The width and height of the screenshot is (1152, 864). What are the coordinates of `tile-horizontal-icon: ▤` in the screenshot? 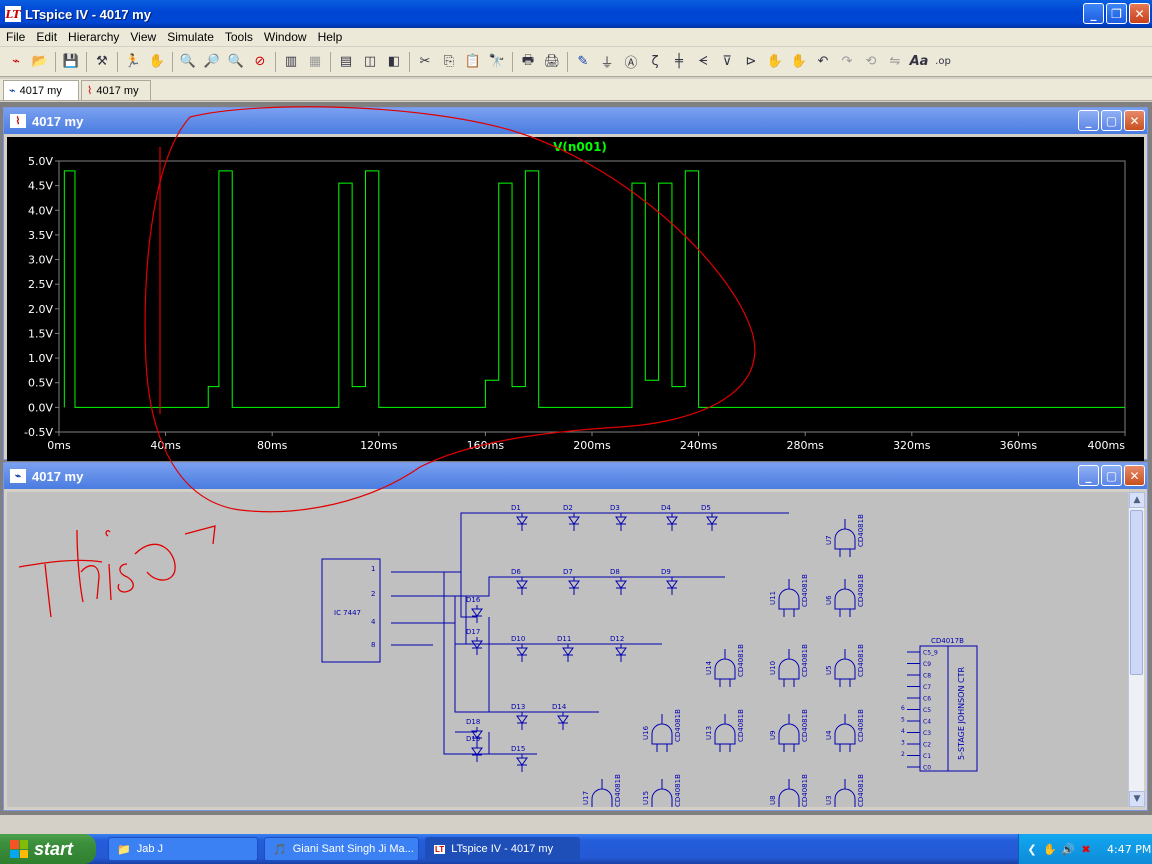 It's located at (346, 62).